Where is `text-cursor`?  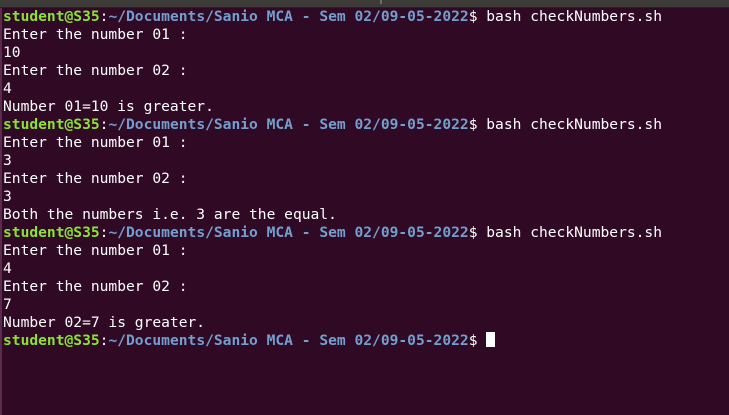 text-cursor is located at coordinates (491, 339).